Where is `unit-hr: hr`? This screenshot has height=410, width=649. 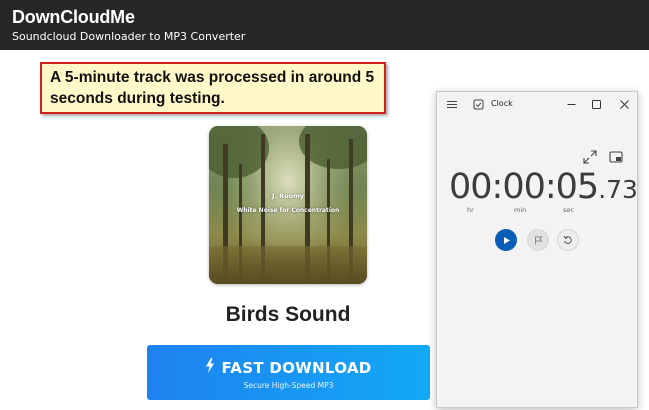
unit-hr: hr is located at coordinates (470, 210).